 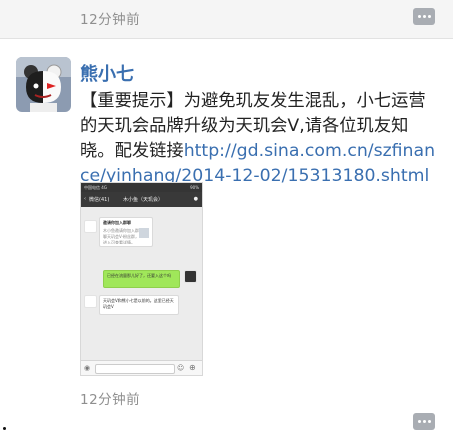 What do you see at coordinates (110, 20) in the screenshot?
I see `previous-post-timestamp: 12分钟前` at bounding box center [110, 20].